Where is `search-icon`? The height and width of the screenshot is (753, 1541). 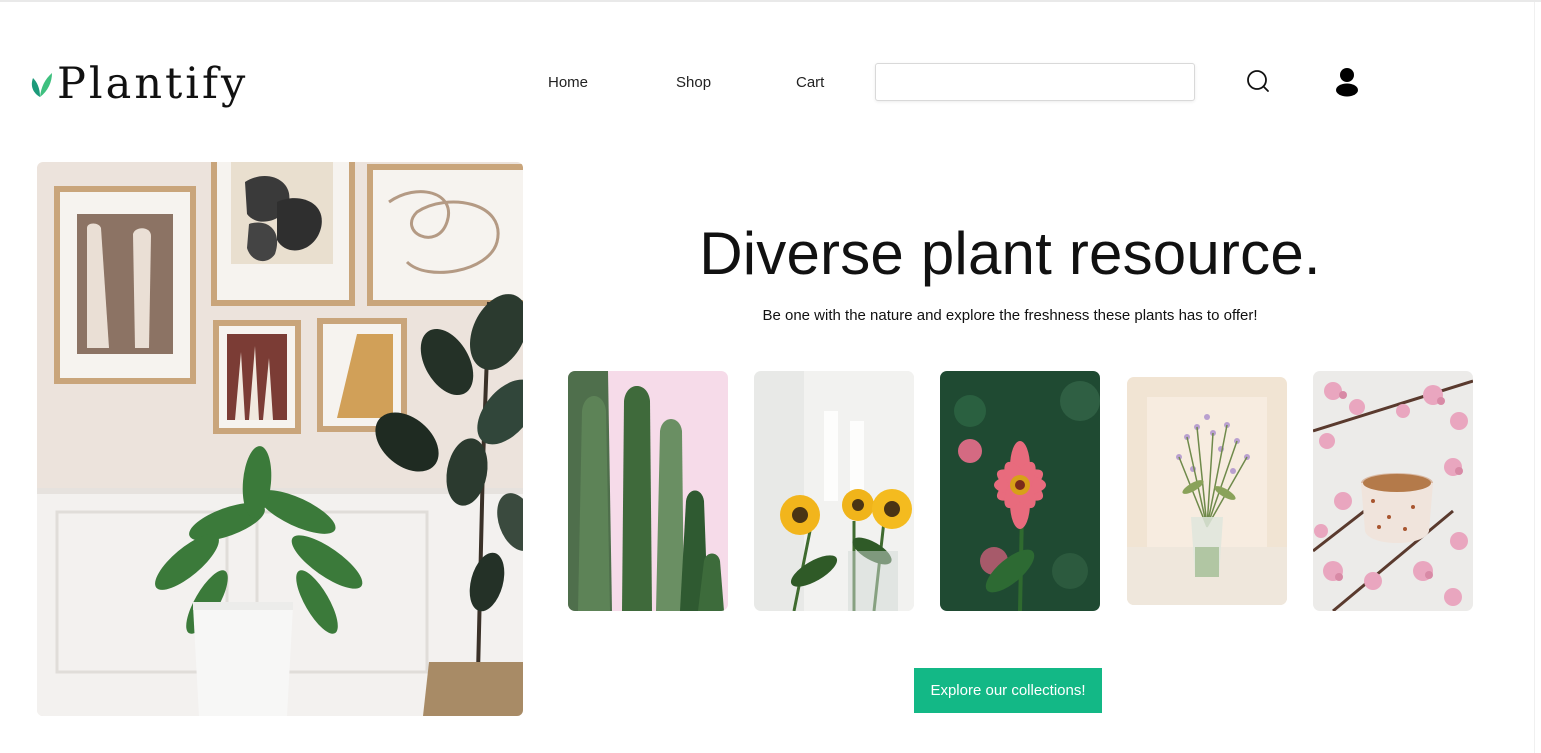
search-icon is located at coordinates (1258, 81).